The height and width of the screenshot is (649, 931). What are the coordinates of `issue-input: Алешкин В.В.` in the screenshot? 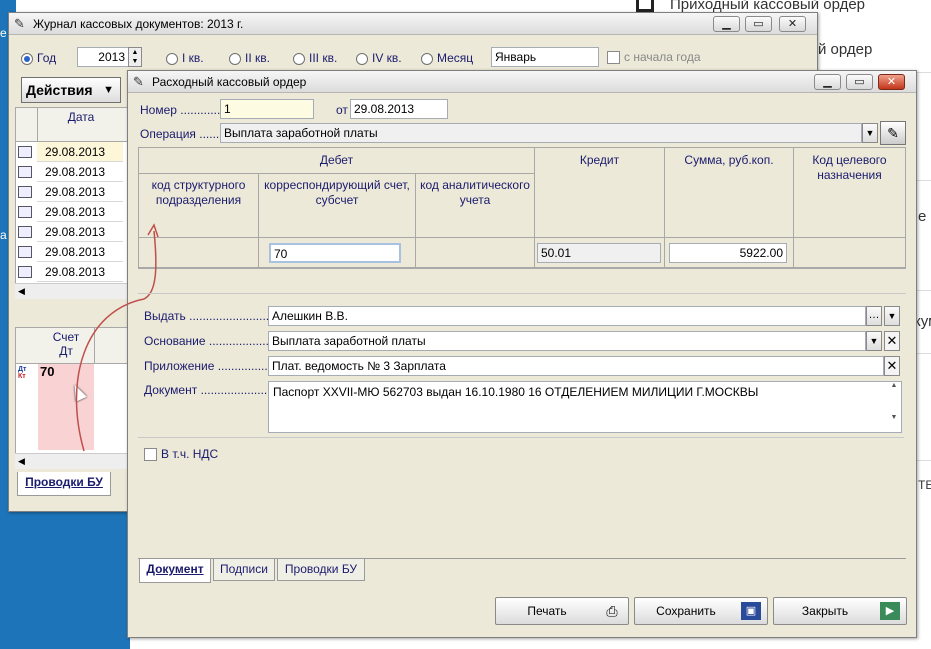 It's located at (567, 316).